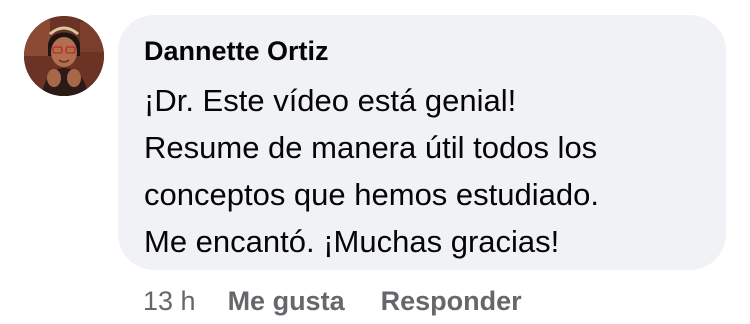 The height and width of the screenshot is (324, 750). I want to click on profile-photo, so click(64, 56).